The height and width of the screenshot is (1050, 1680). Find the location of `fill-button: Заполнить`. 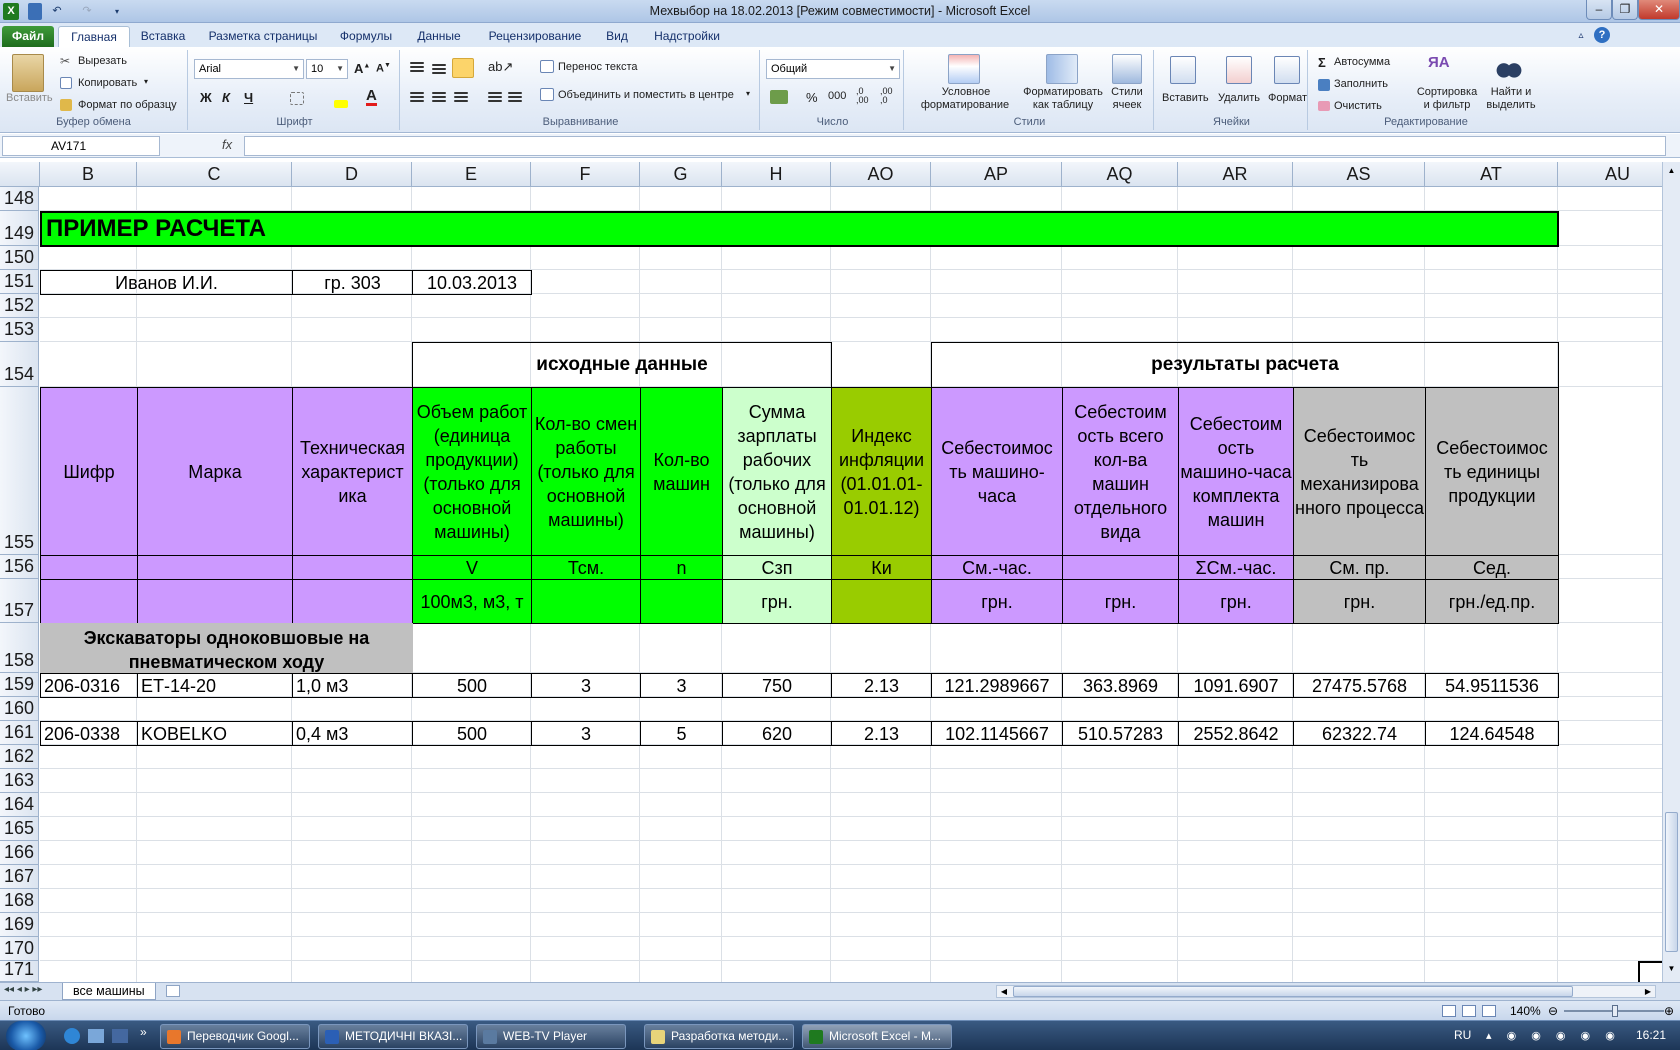

fill-button: Заполнить is located at coordinates (1361, 84).